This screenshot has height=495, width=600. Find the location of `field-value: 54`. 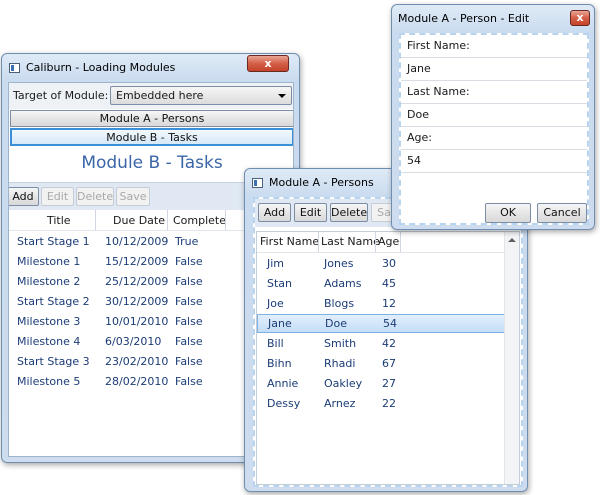

field-value: 54 is located at coordinates (414, 160).